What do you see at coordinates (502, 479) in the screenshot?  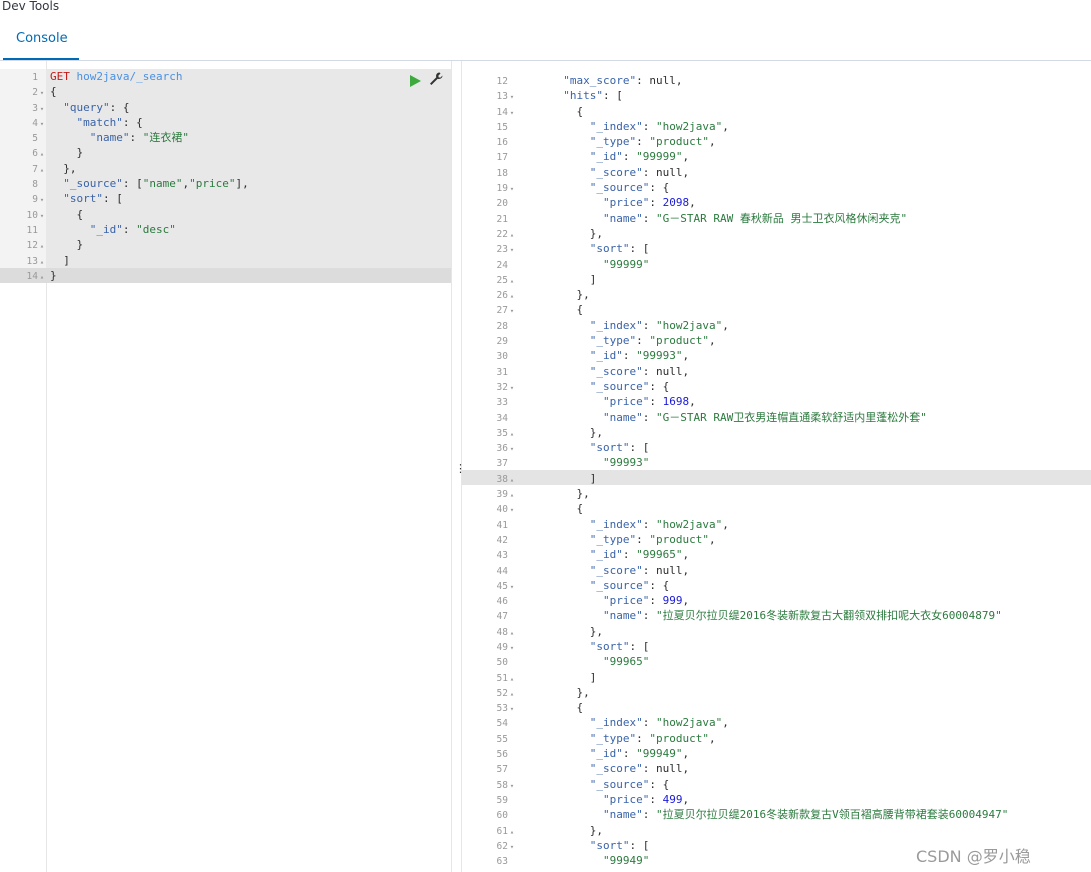 I see `line-number: 38` at bounding box center [502, 479].